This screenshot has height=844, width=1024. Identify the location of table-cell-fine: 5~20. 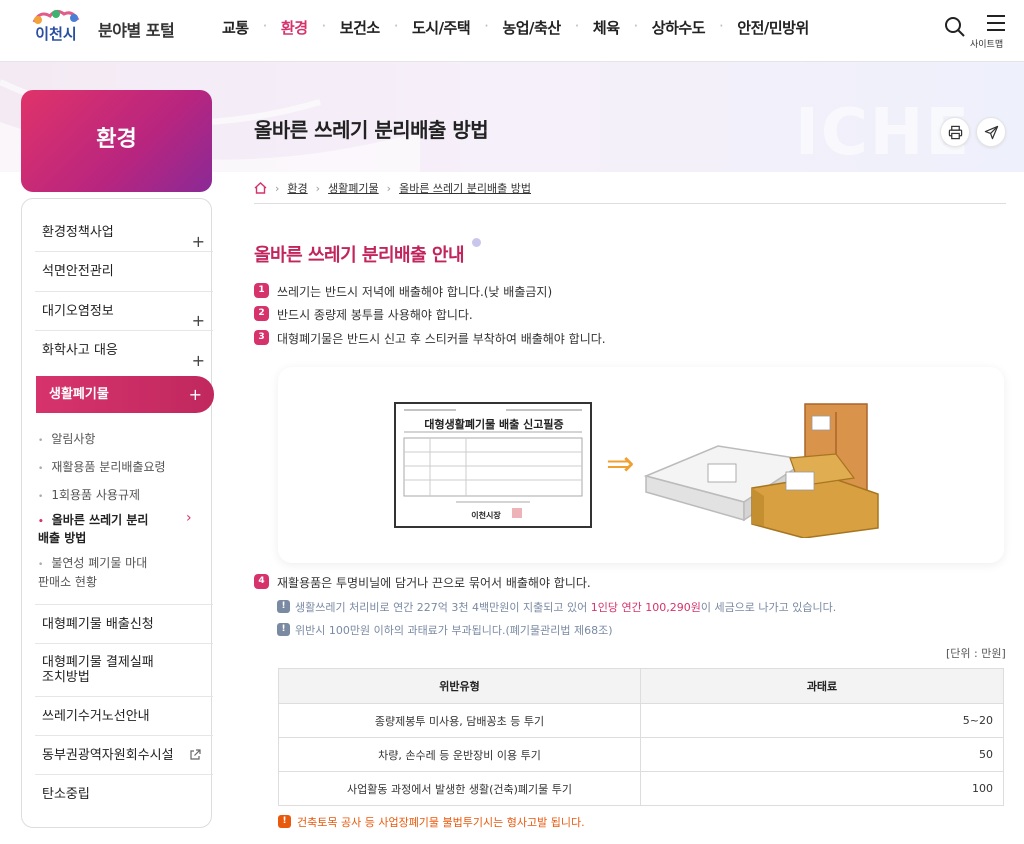
(822, 720).